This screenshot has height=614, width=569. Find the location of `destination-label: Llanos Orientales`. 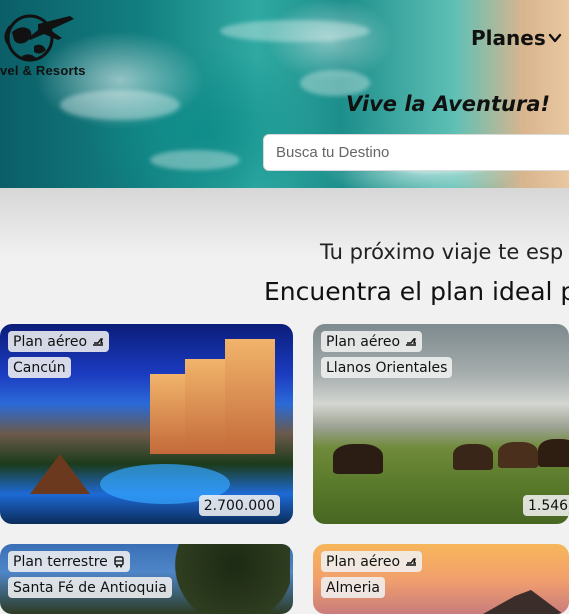

destination-label: Llanos Orientales is located at coordinates (387, 367).